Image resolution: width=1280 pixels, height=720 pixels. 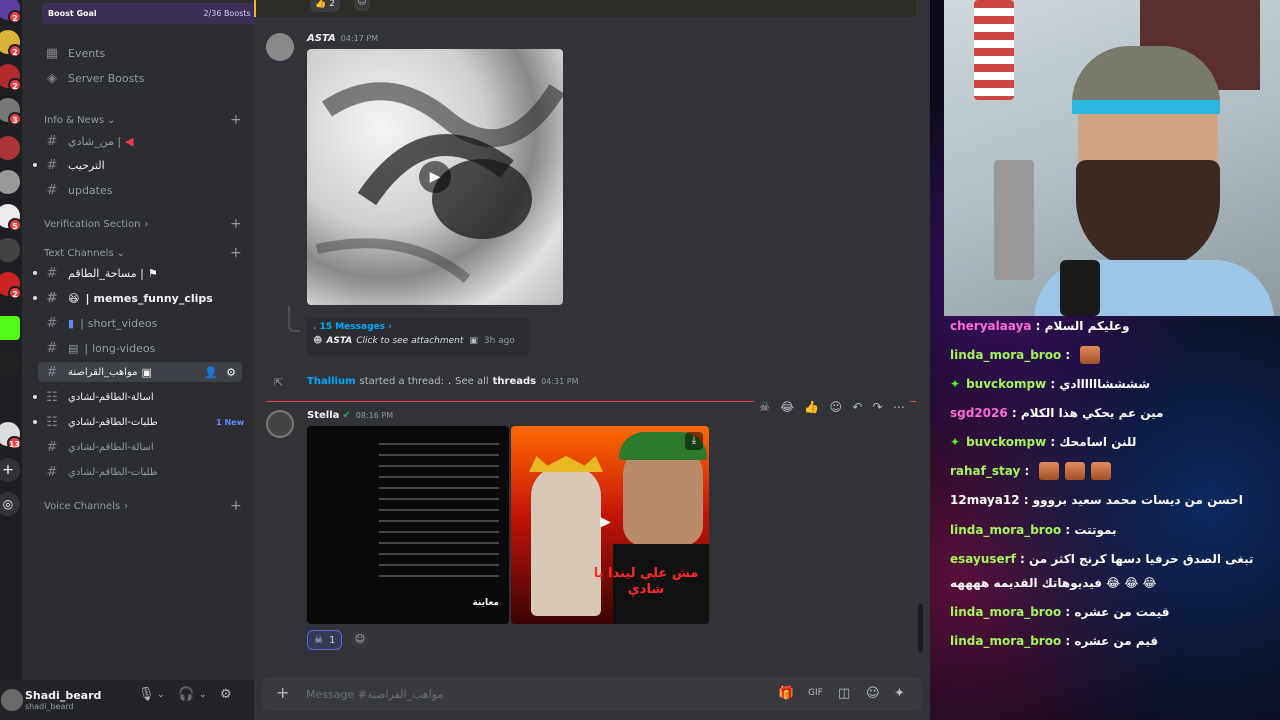 What do you see at coordinates (787, 407) in the screenshot?
I see `laugh-reaction-icon: 😂` at bounding box center [787, 407].